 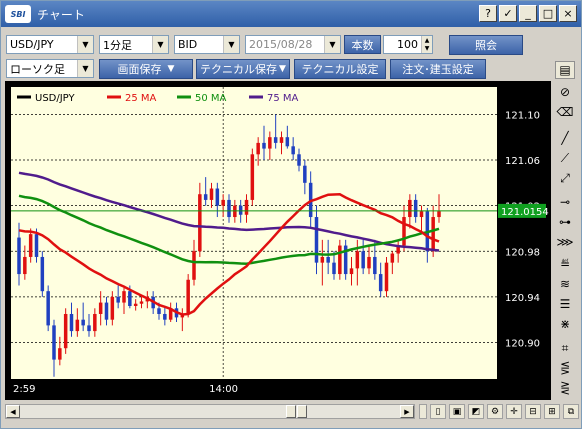 I want to click on print-icon: ▤, so click(x=565, y=70).